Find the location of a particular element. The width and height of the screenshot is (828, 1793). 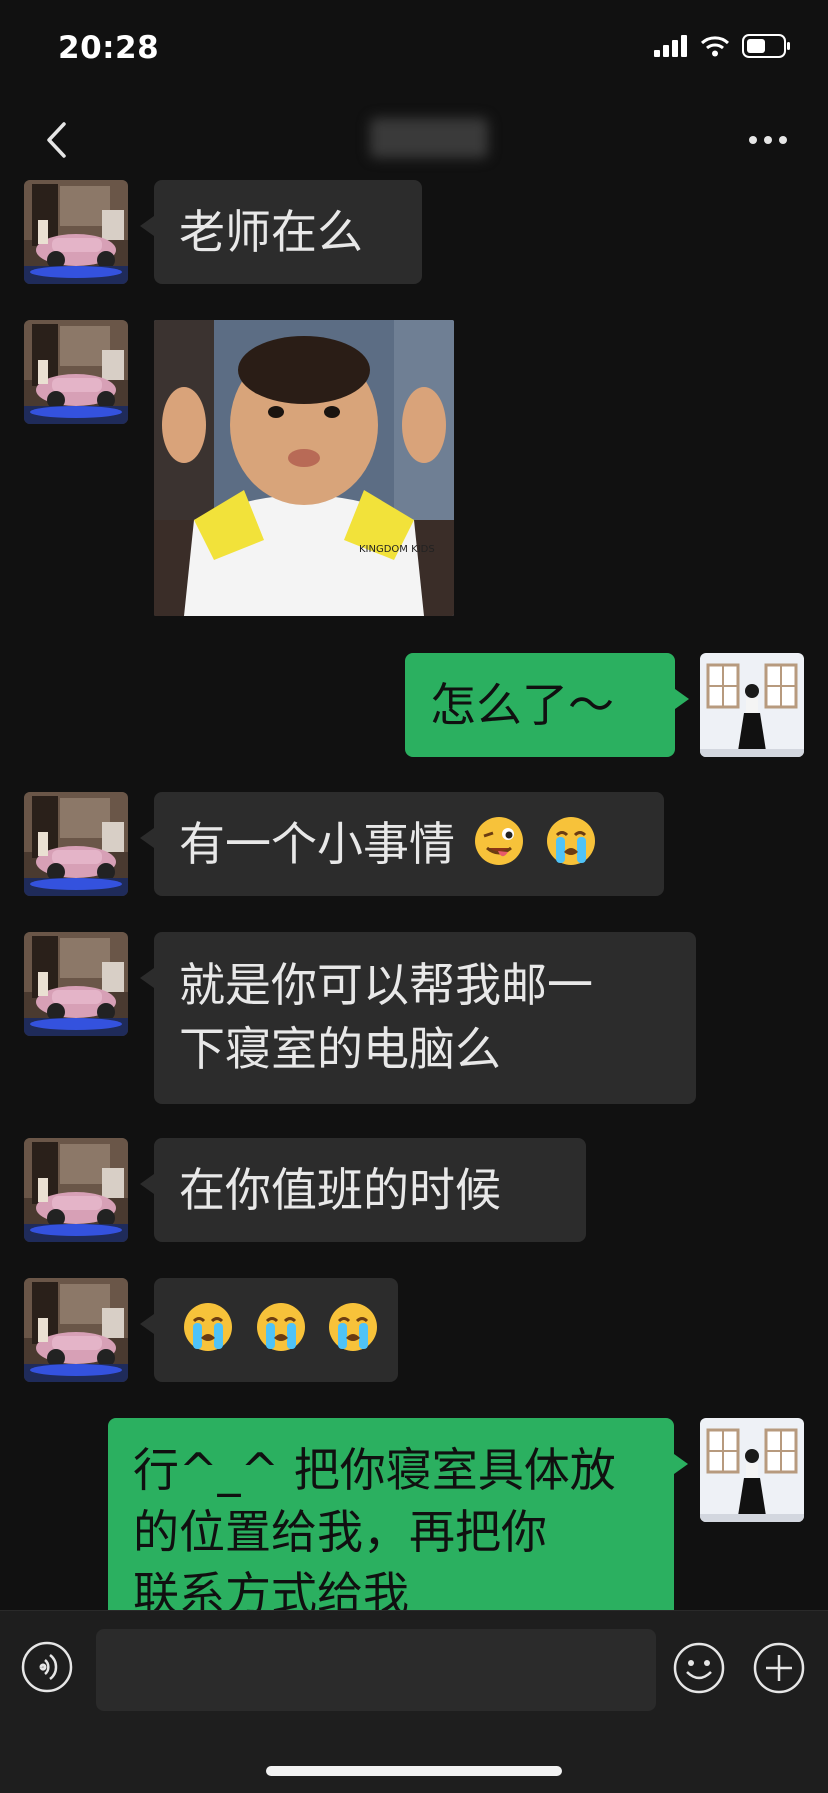

message-bubble: 在你值班的时候 is located at coordinates (363, 1190).